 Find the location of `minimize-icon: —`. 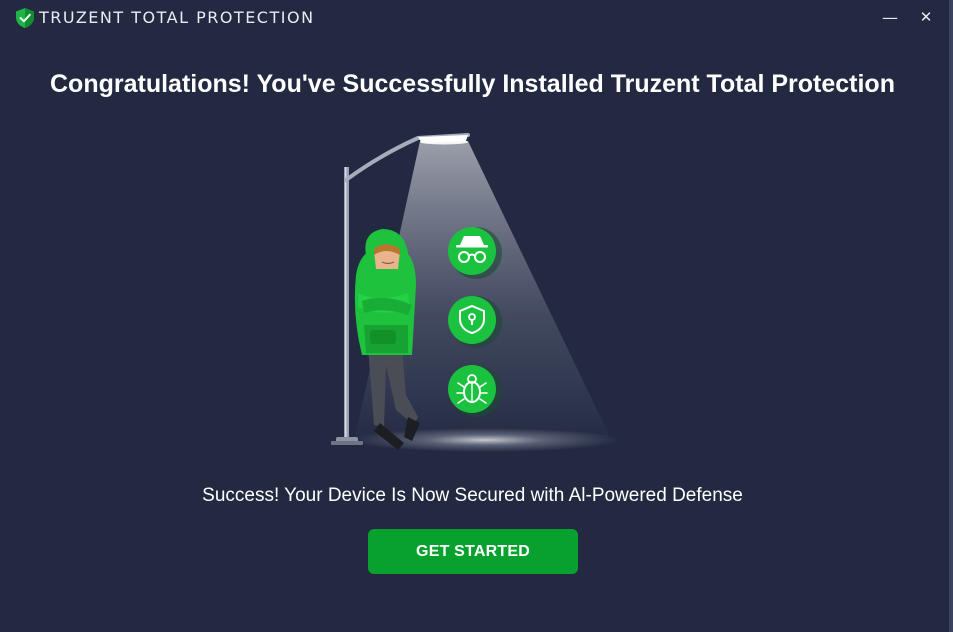

minimize-icon: — is located at coordinates (890, 17).